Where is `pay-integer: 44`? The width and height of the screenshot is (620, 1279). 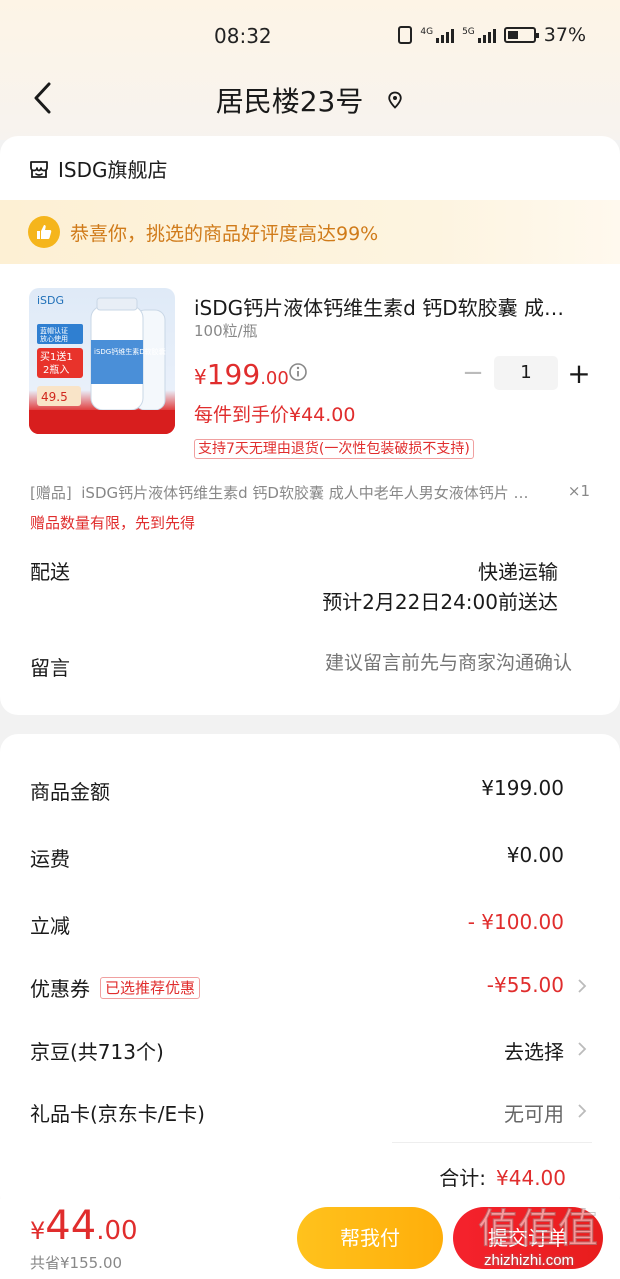
pay-integer: 44 is located at coordinates (71, 1226).